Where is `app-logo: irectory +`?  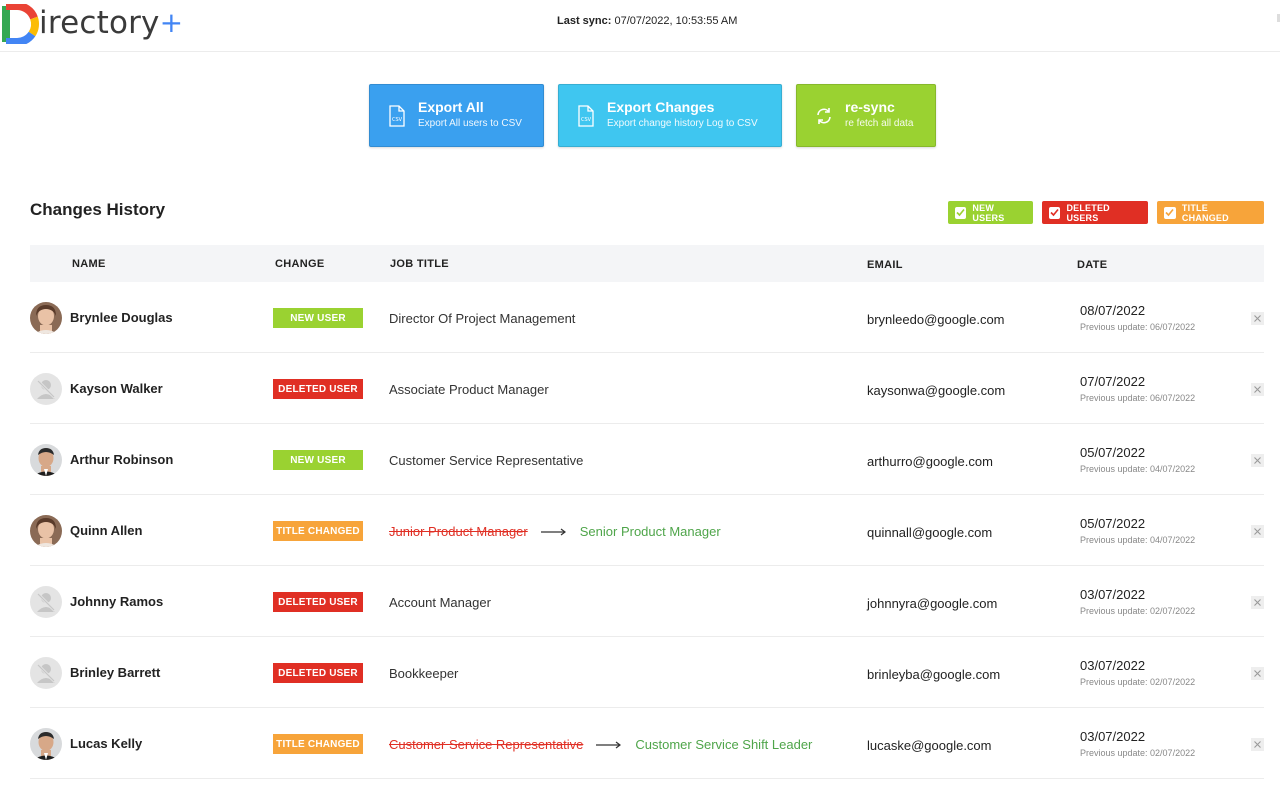 app-logo: irectory + is located at coordinates (93, 23).